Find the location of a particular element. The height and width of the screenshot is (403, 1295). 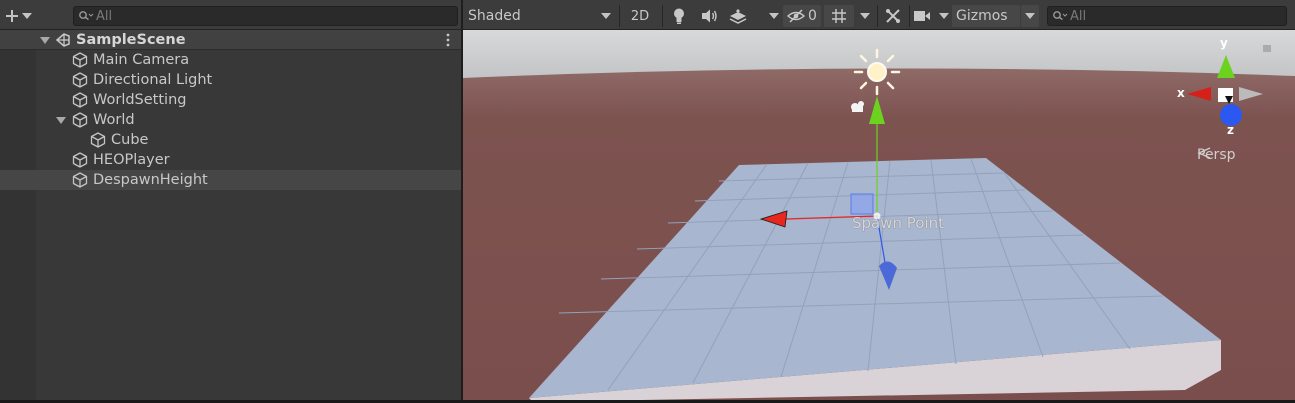

hierarchy-item-despawnheight: DespawnHeight is located at coordinates (230, 180).